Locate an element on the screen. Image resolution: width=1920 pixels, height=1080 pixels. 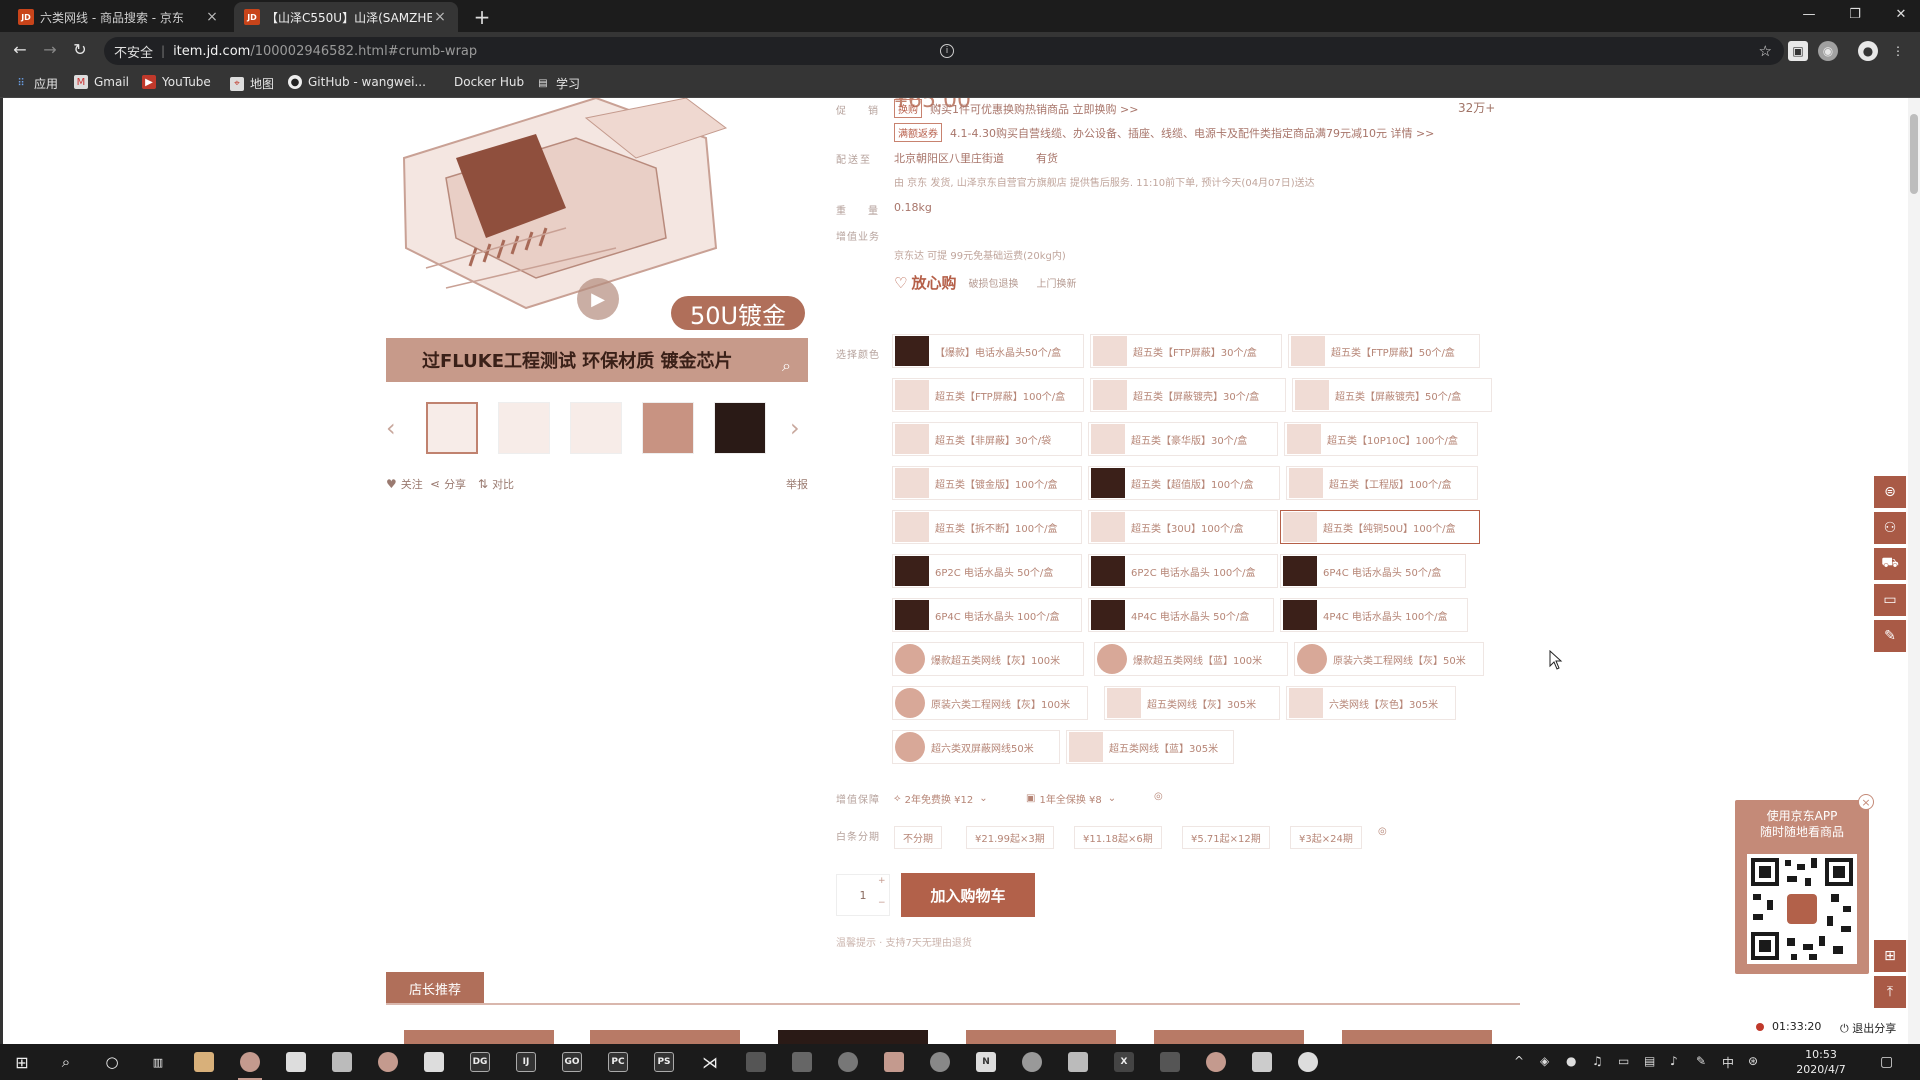
bookmark-apps: ⠿ 应用 is located at coordinates (36, 83).